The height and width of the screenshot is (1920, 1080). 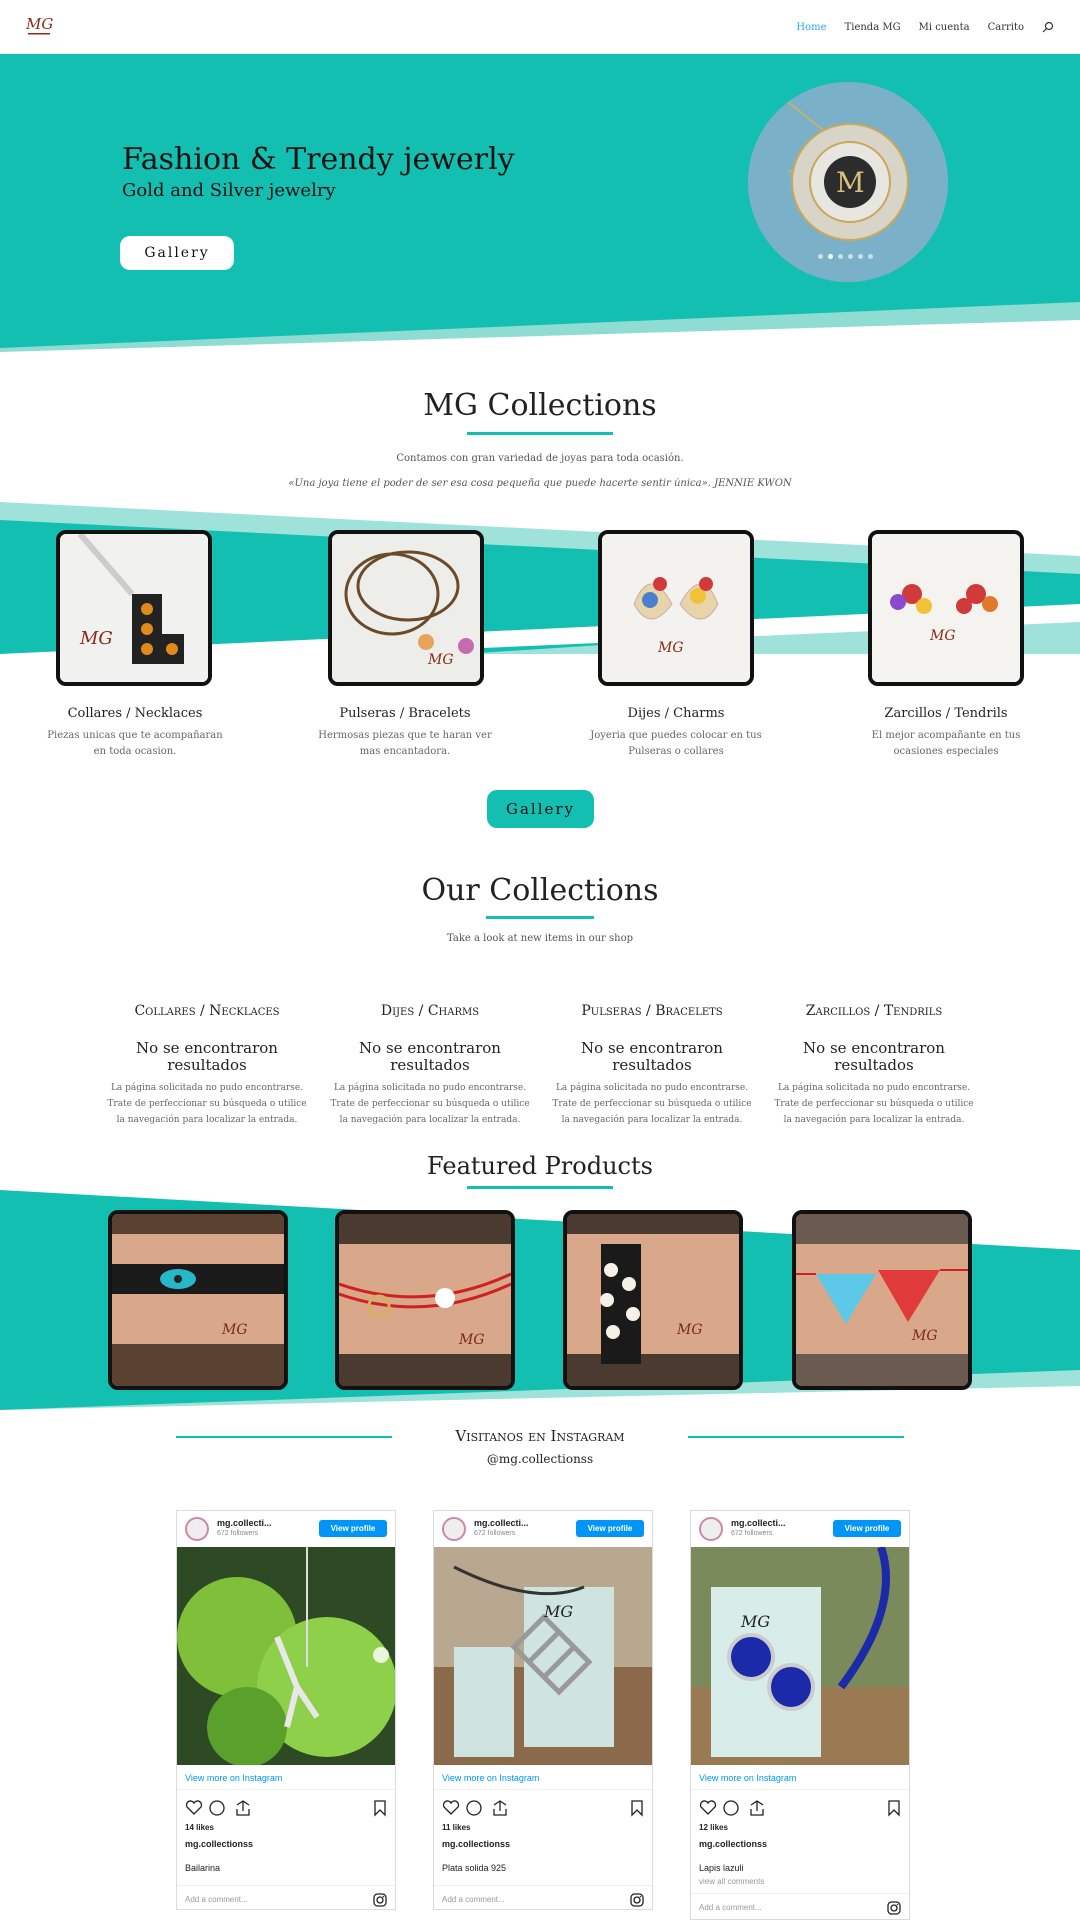 What do you see at coordinates (430, 1011) in the screenshot?
I see `collection-heading: Dijes / Charms` at bounding box center [430, 1011].